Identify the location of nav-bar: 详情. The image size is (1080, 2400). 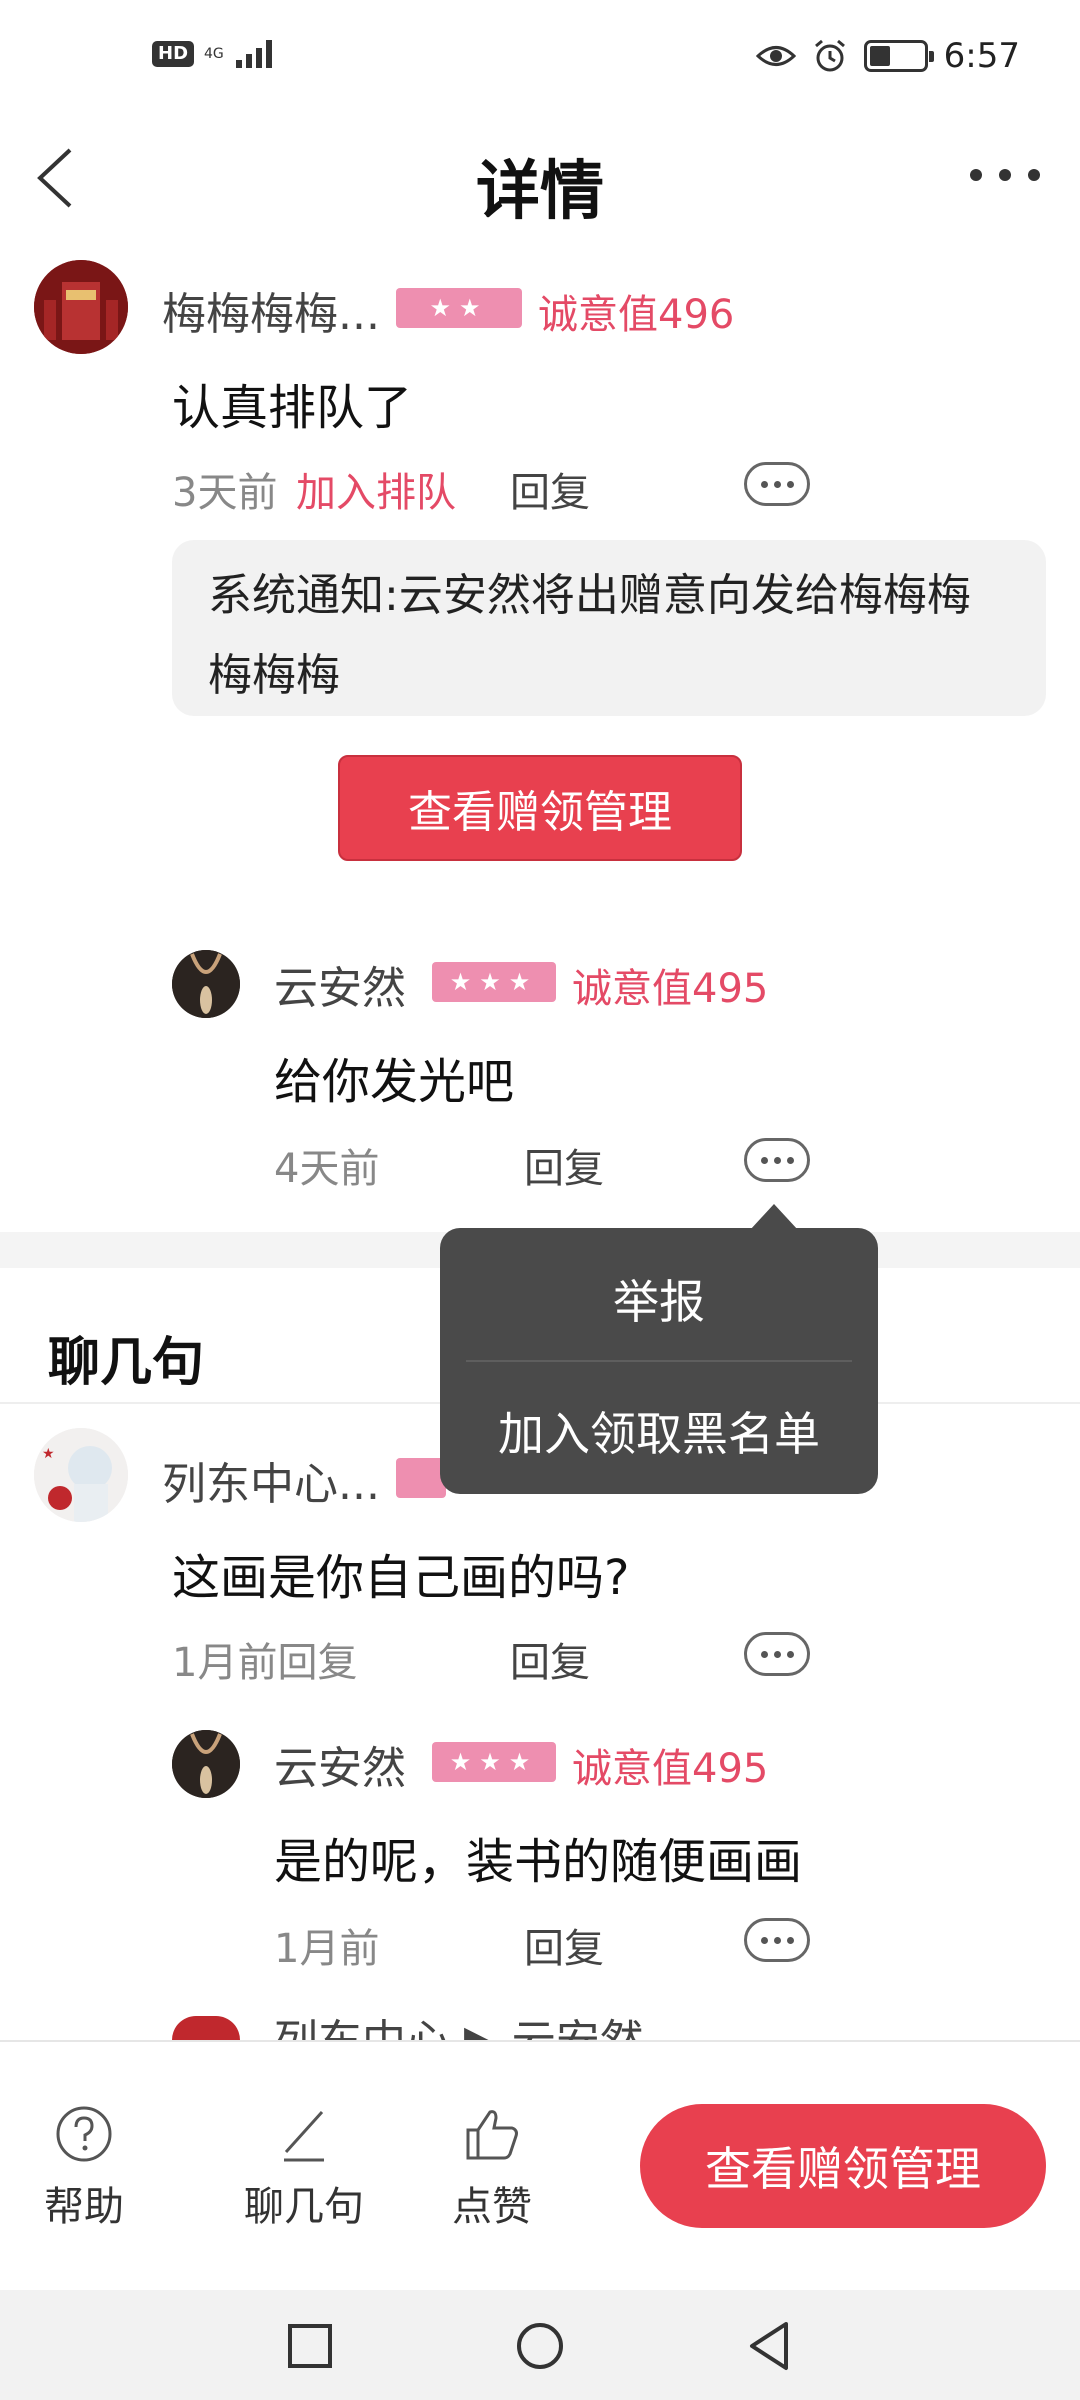
(540, 180).